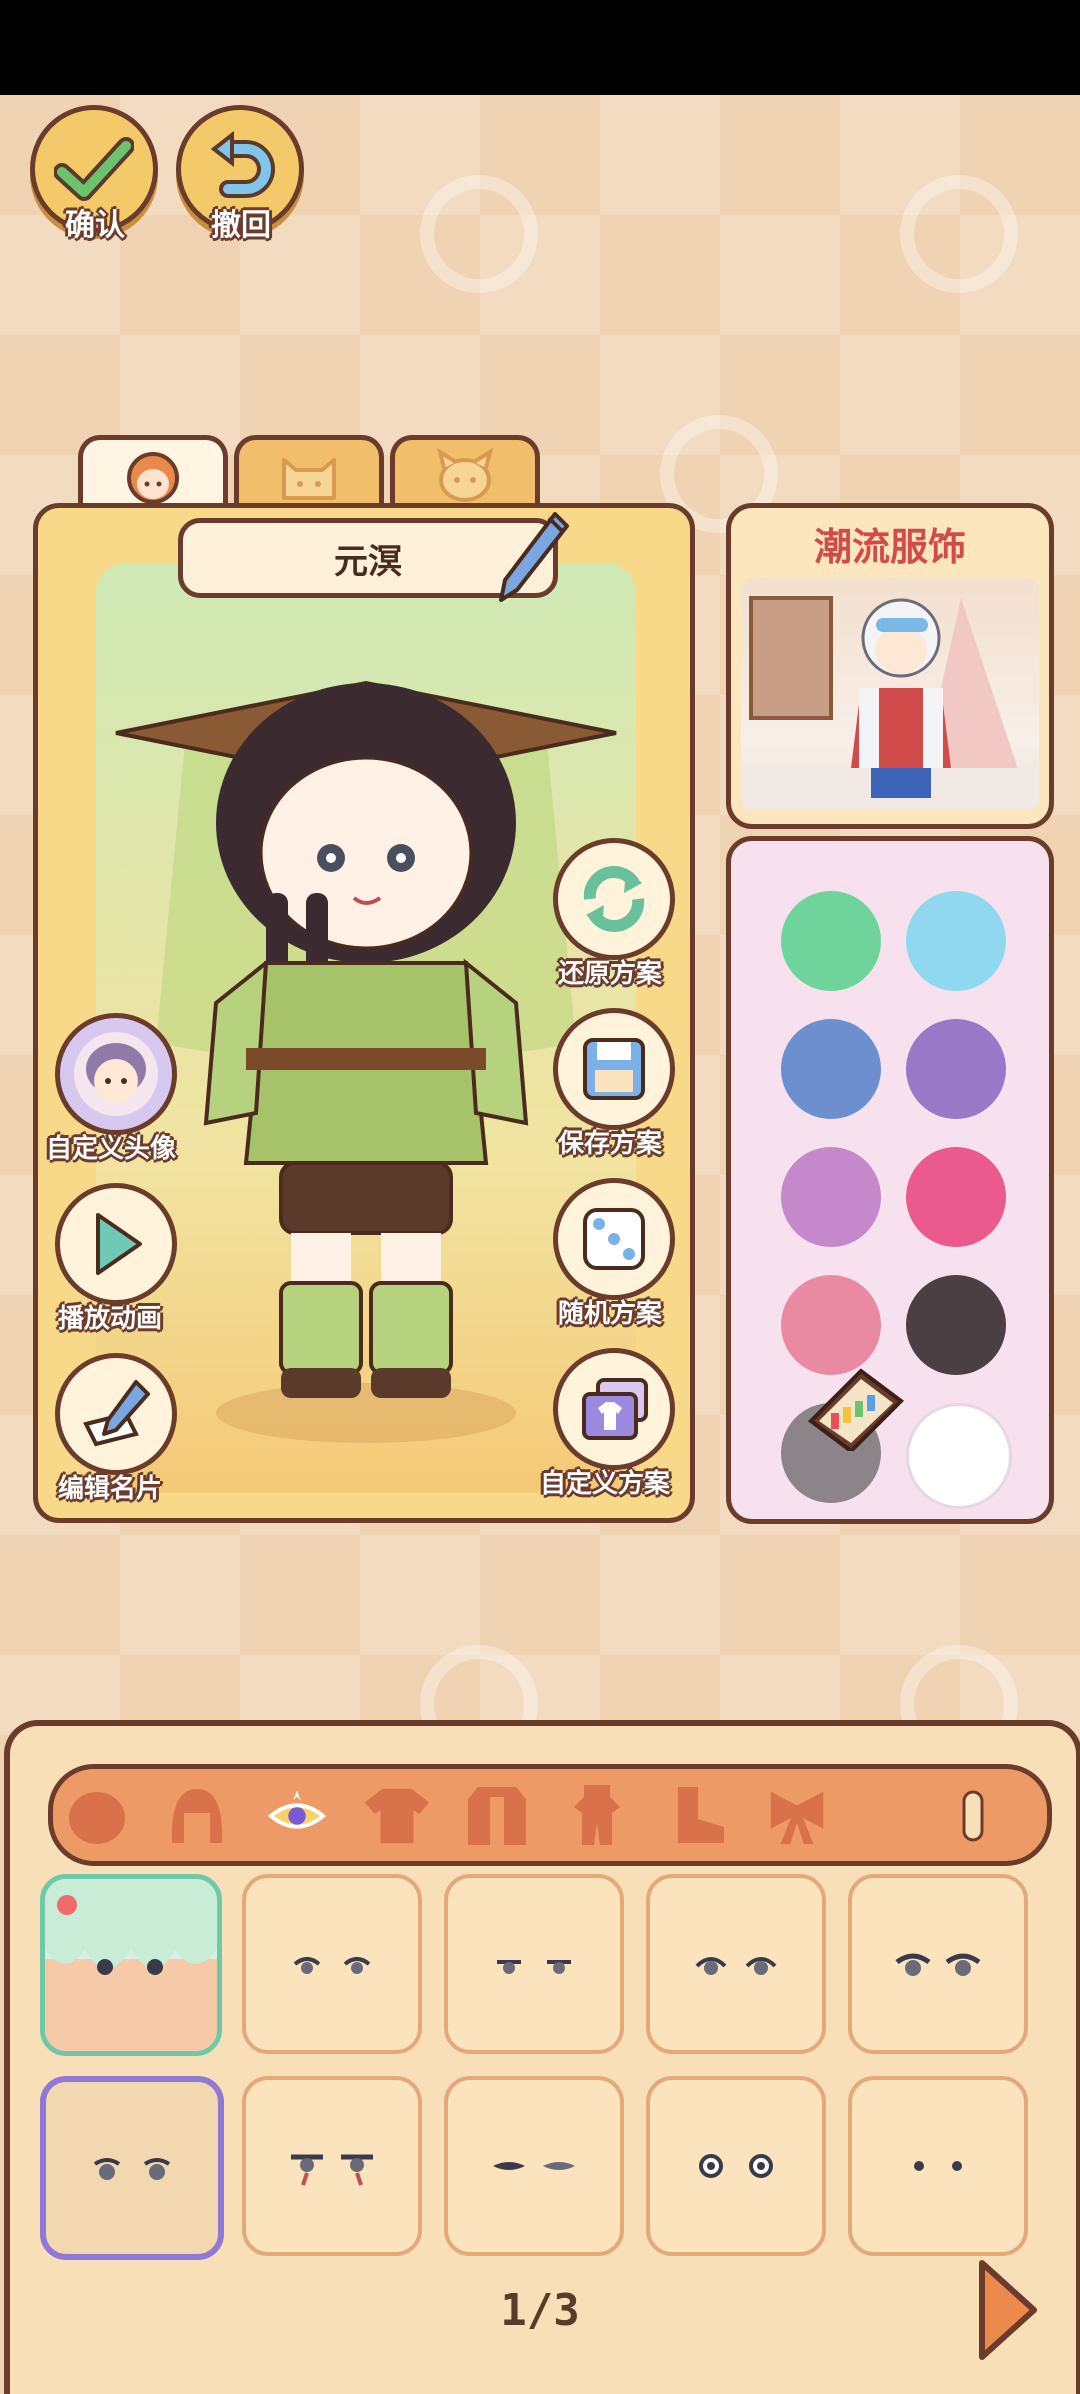 The height and width of the screenshot is (2394, 1080). Describe the element at coordinates (610, 1144) in the screenshot. I see `save-plan-label: 保存方案` at that location.